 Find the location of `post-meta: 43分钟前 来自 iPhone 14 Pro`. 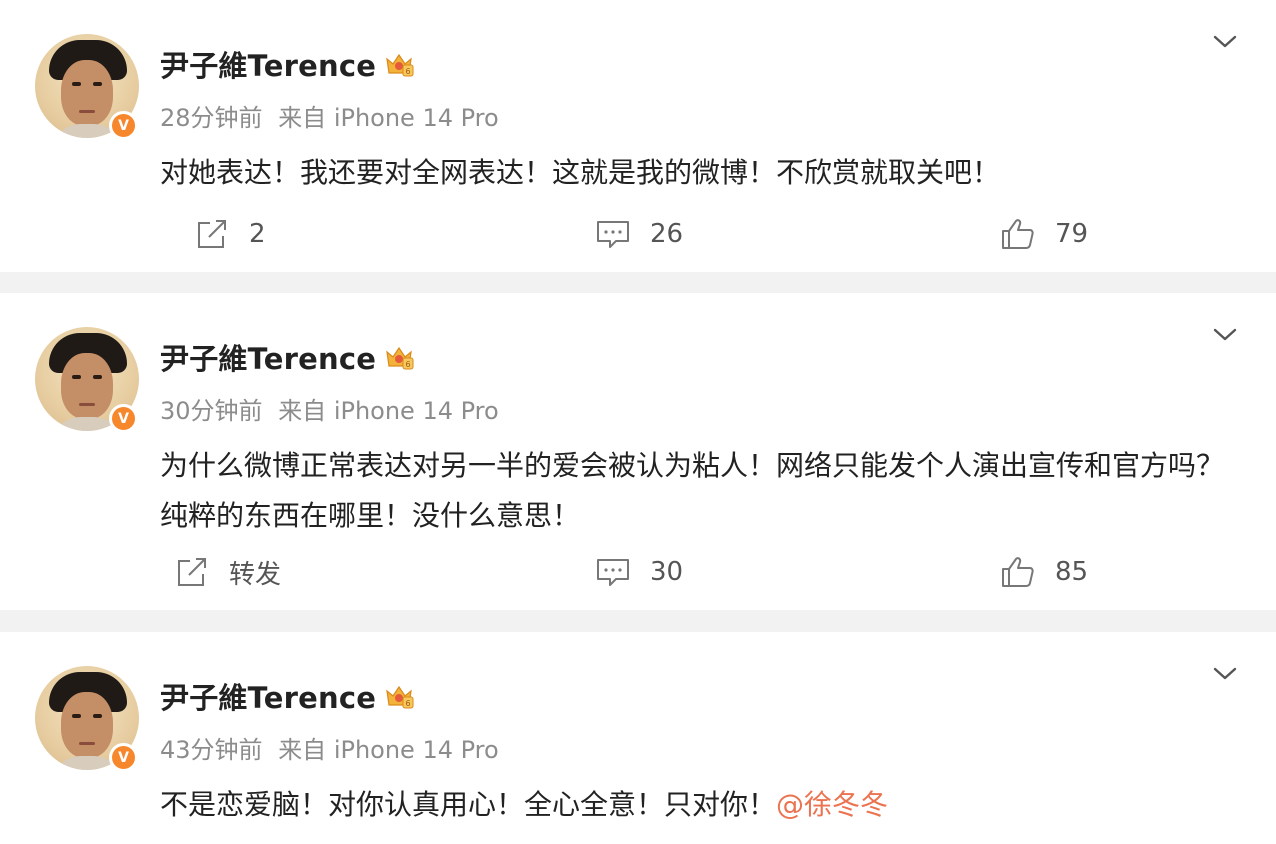

post-meta: 43分钟前 来自 iPhone 14 Pro is located at coordinates (329, 747).